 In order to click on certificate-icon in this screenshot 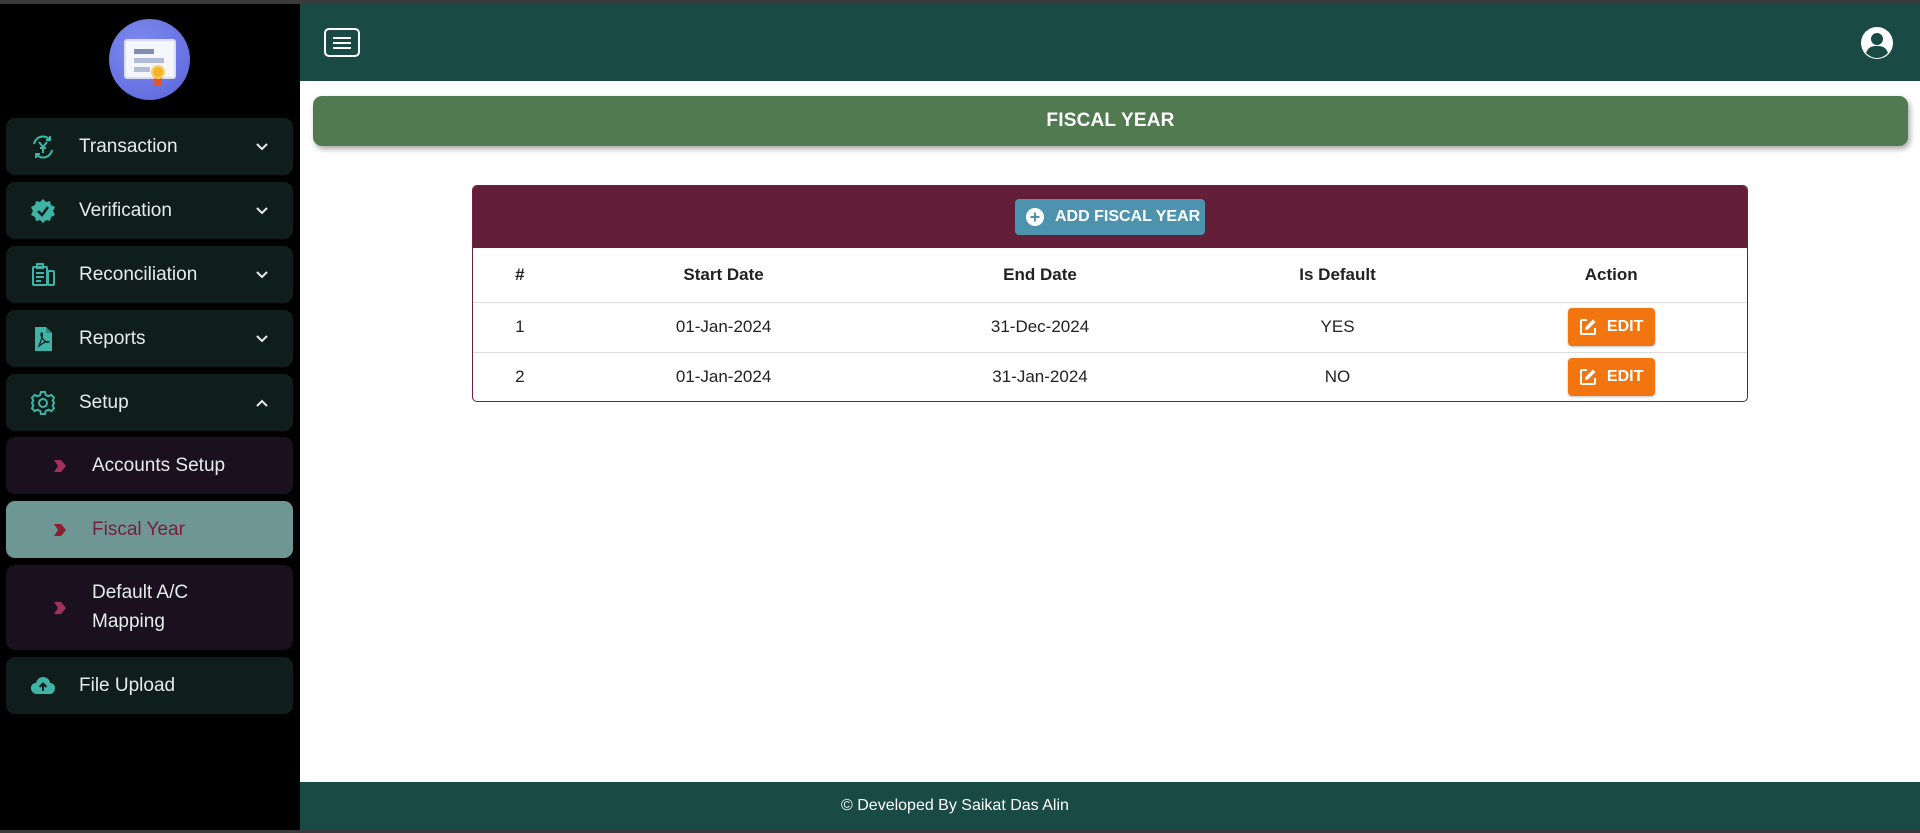, I will do `click(150, 59)`.